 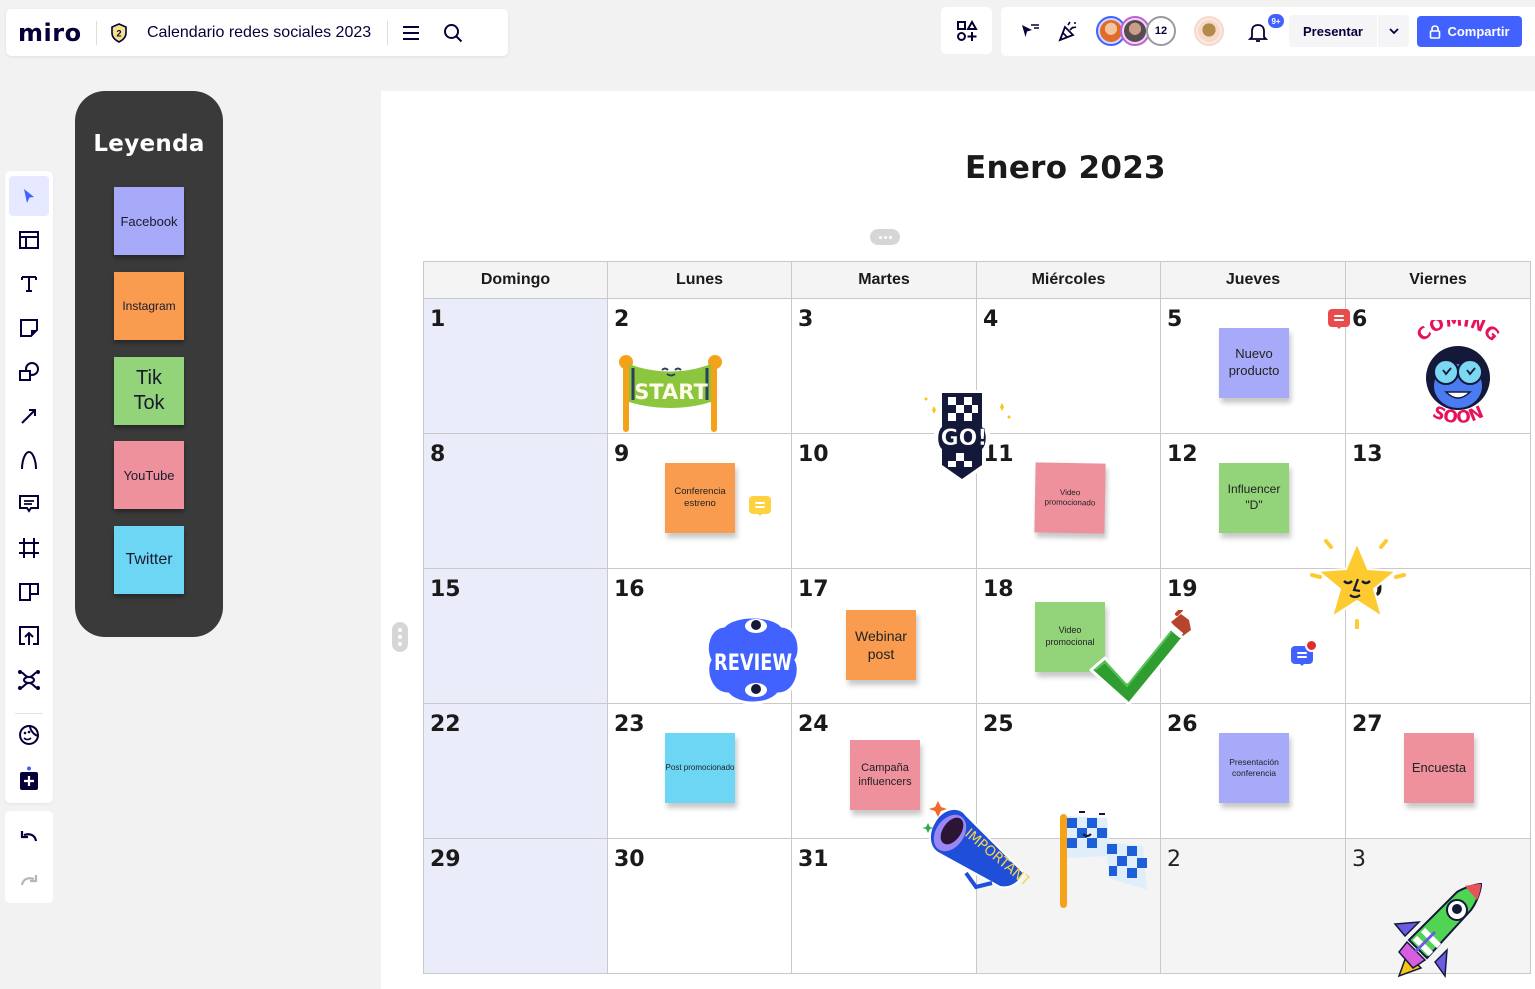 What do you see at coordinates (813, 589) in the screenshot?
I see `day-number: 17` at bounding box center [813, 589].